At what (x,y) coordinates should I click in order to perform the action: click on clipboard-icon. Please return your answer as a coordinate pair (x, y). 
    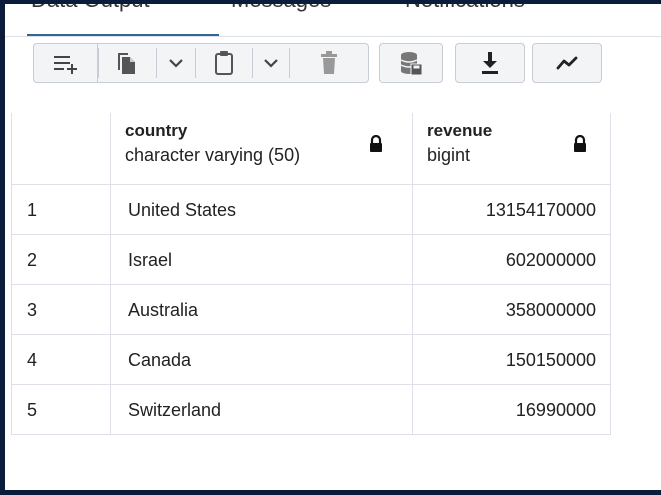
    Looking at the image, I should click on (224, 63).